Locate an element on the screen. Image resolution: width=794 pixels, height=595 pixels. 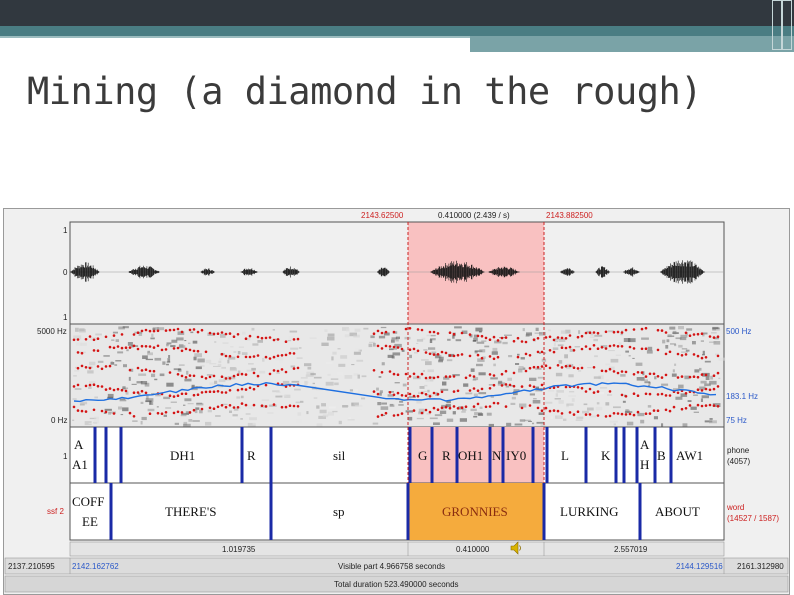
word-theres: THERE'S is located at coordinates (190, 512).